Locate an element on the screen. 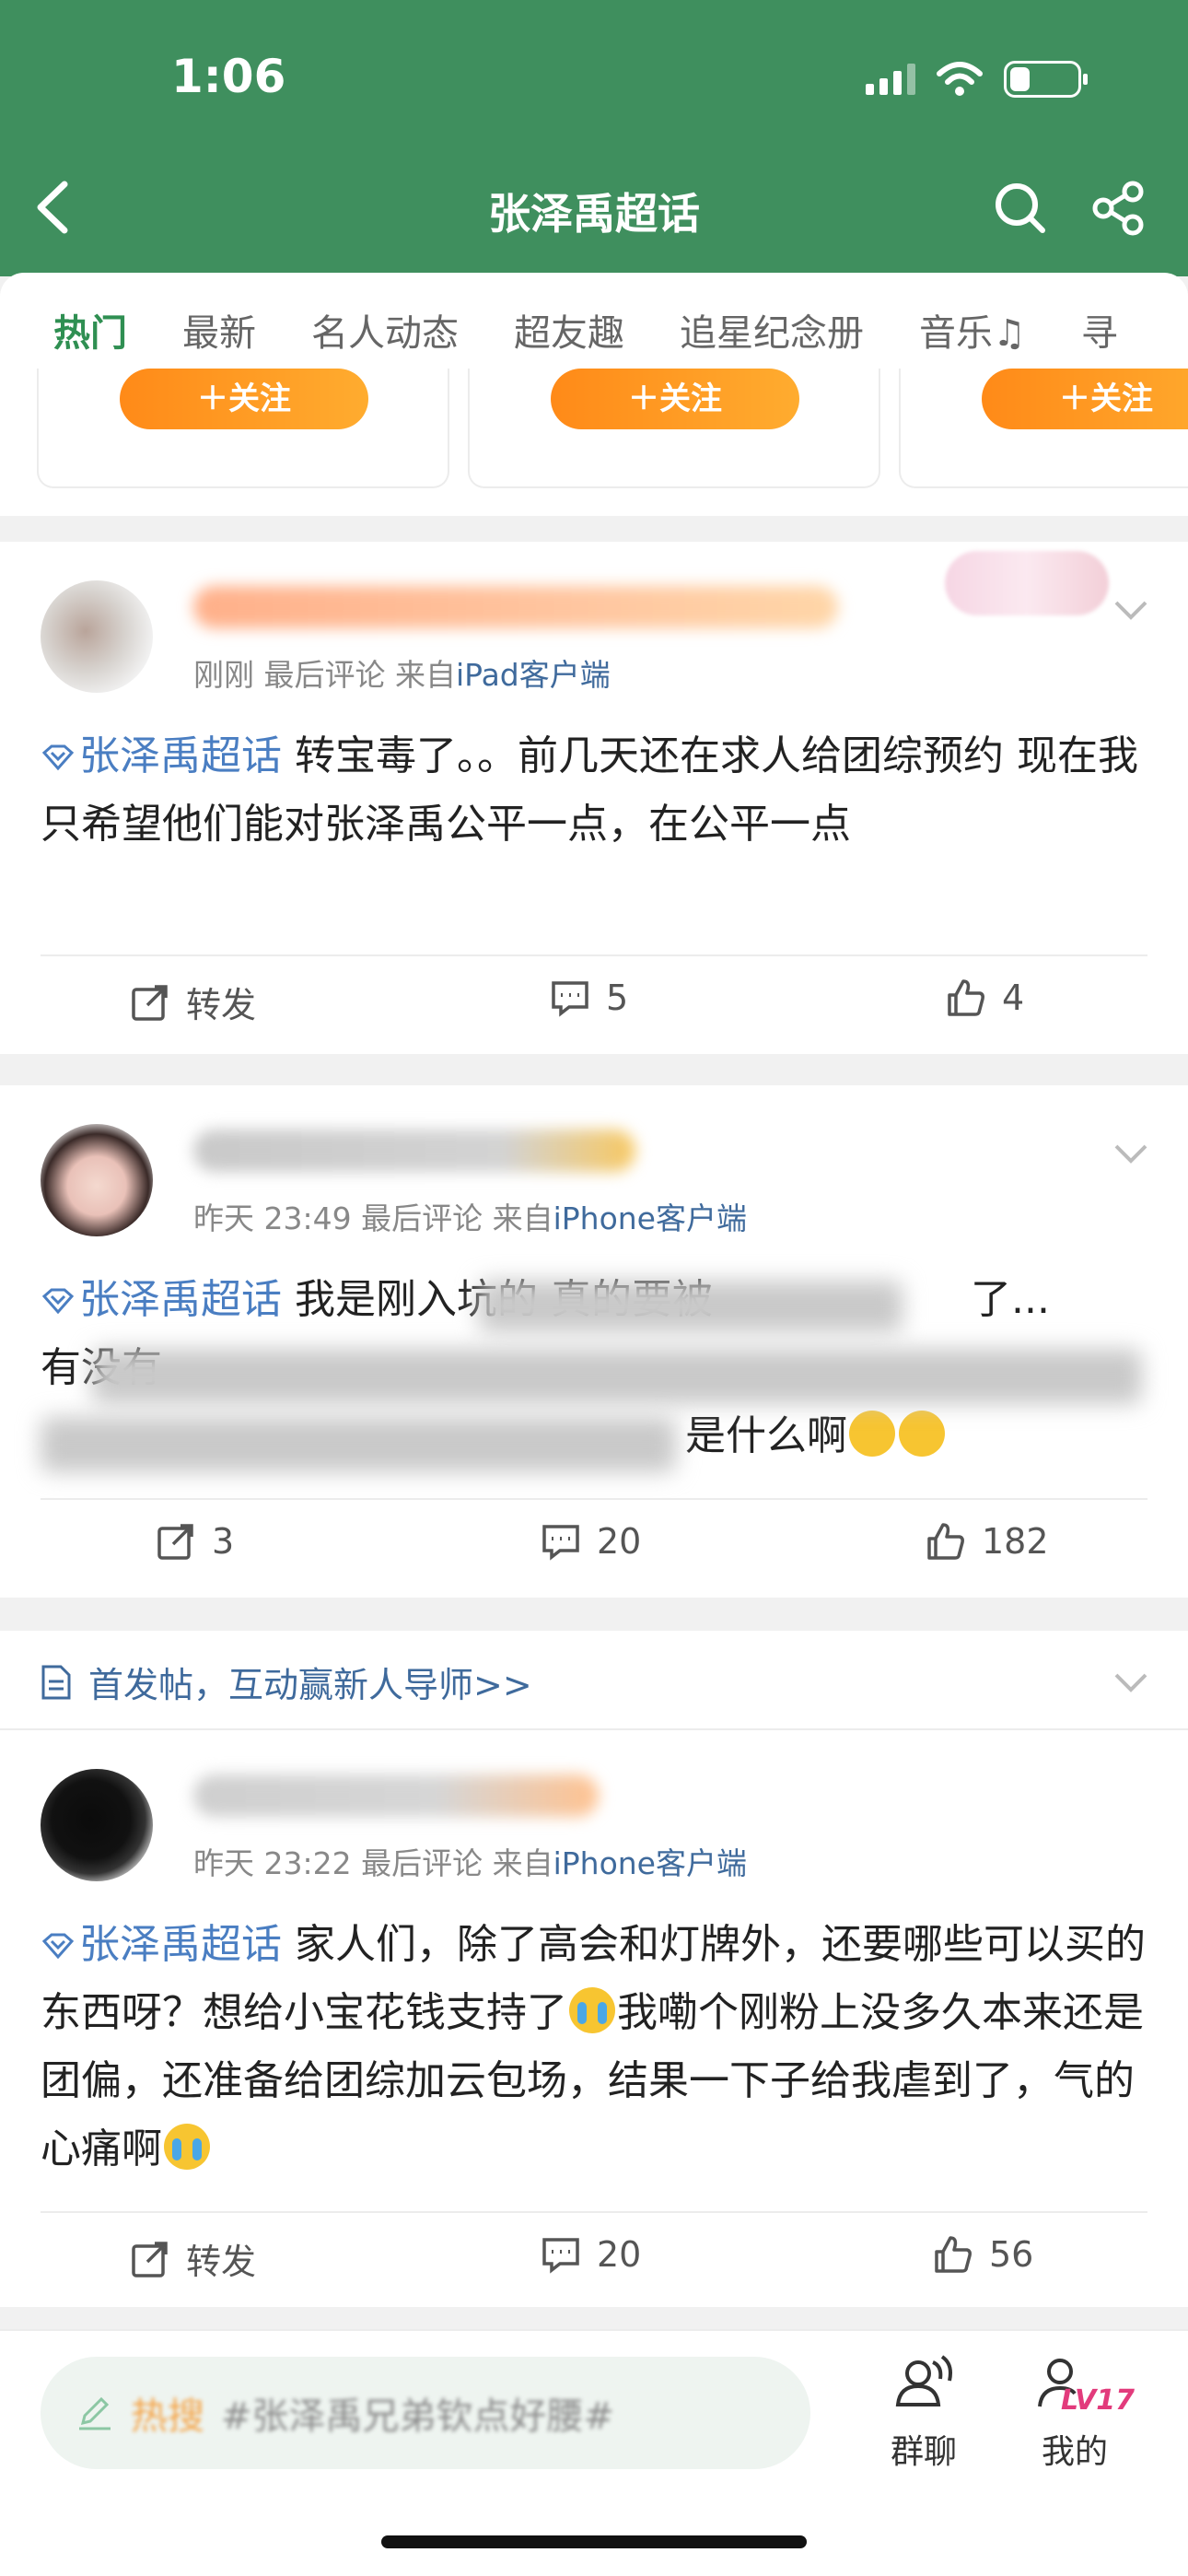 Image resolution: width=1188 pixels, height=2576 pixels. group-chat-button: 群聊 is located at coordinates (924, 2411).